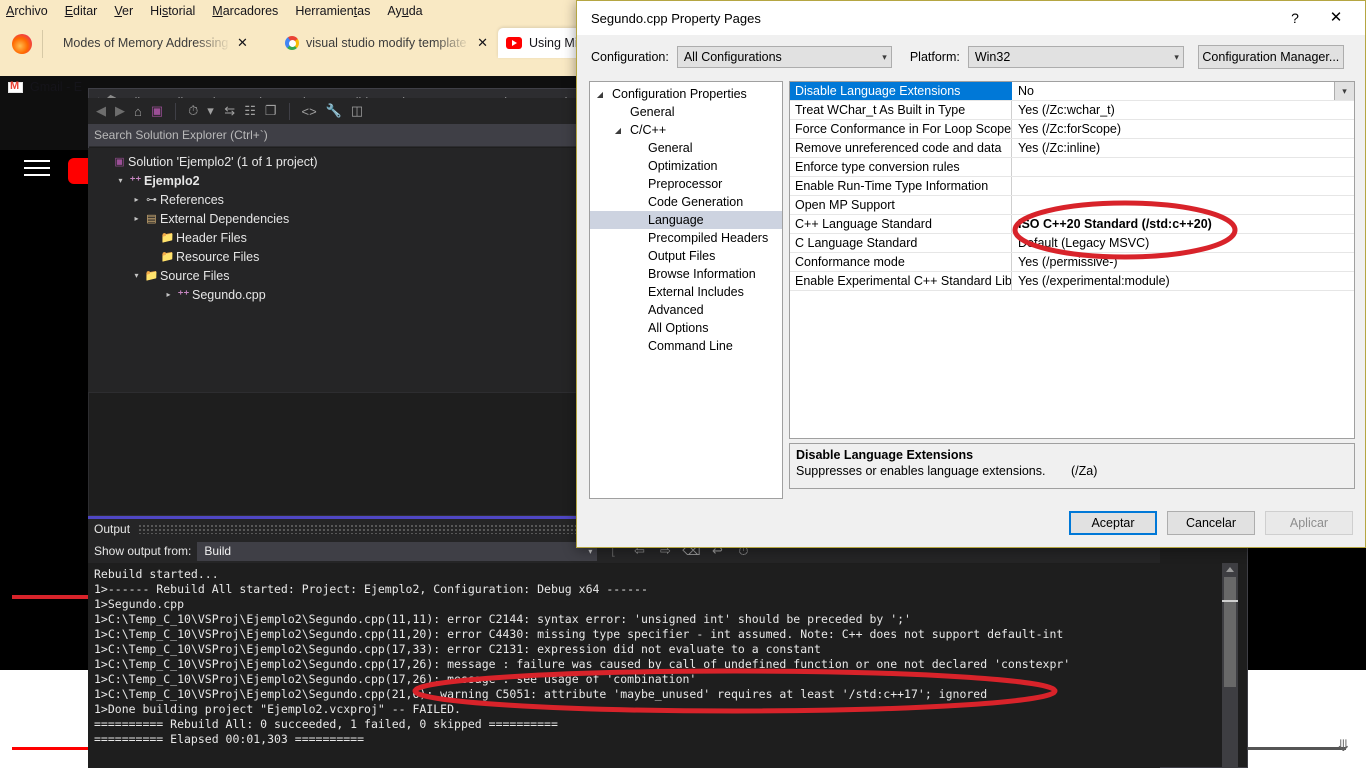 This screenshot has height=768, width=1366. Describe the element at coordinates (1084, 471) in the screenshot. I see `description-switch: (/Za)` at that location.